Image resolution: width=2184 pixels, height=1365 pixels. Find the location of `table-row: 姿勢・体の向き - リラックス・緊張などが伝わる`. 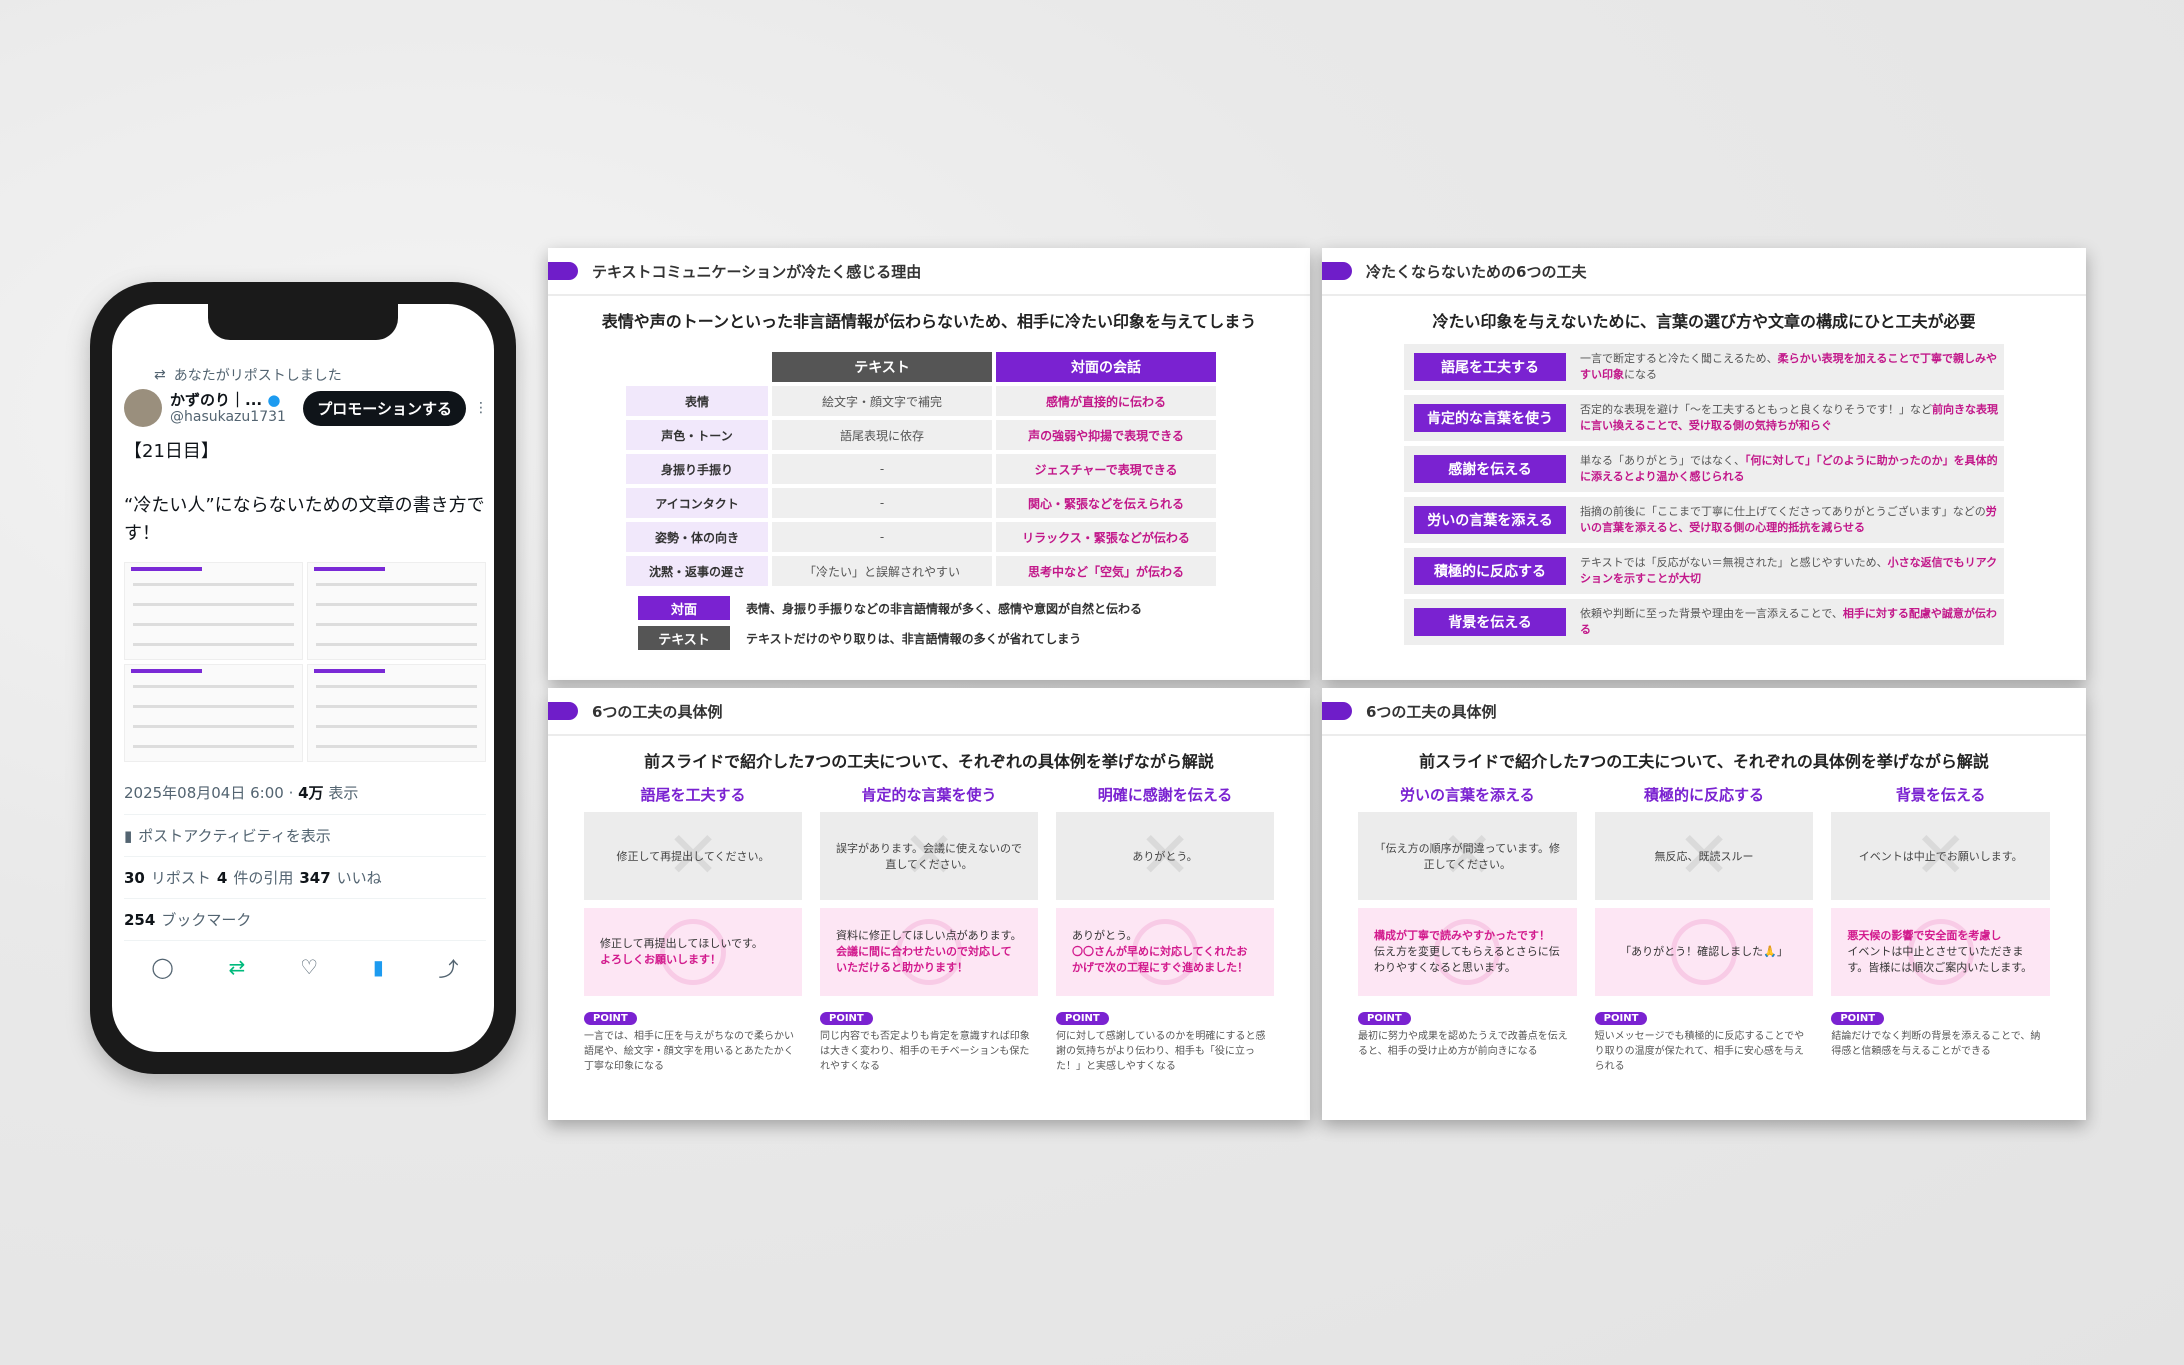

table-row: 姿勢・体の向き - リラックス・緊張などが伝わる is located at coordinates (921, 537).